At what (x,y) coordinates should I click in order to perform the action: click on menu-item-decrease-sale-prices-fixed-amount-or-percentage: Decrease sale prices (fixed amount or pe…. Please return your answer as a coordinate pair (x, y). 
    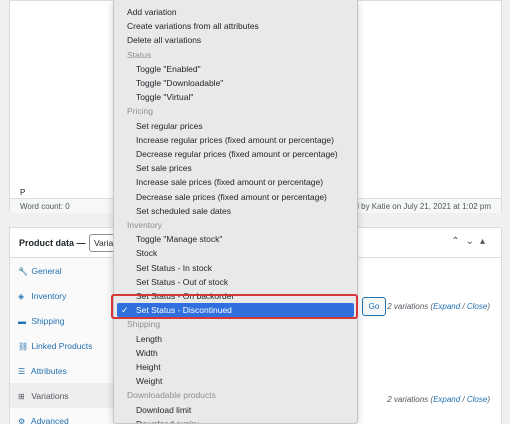
    Looking at the image, I should click on (235, 197).